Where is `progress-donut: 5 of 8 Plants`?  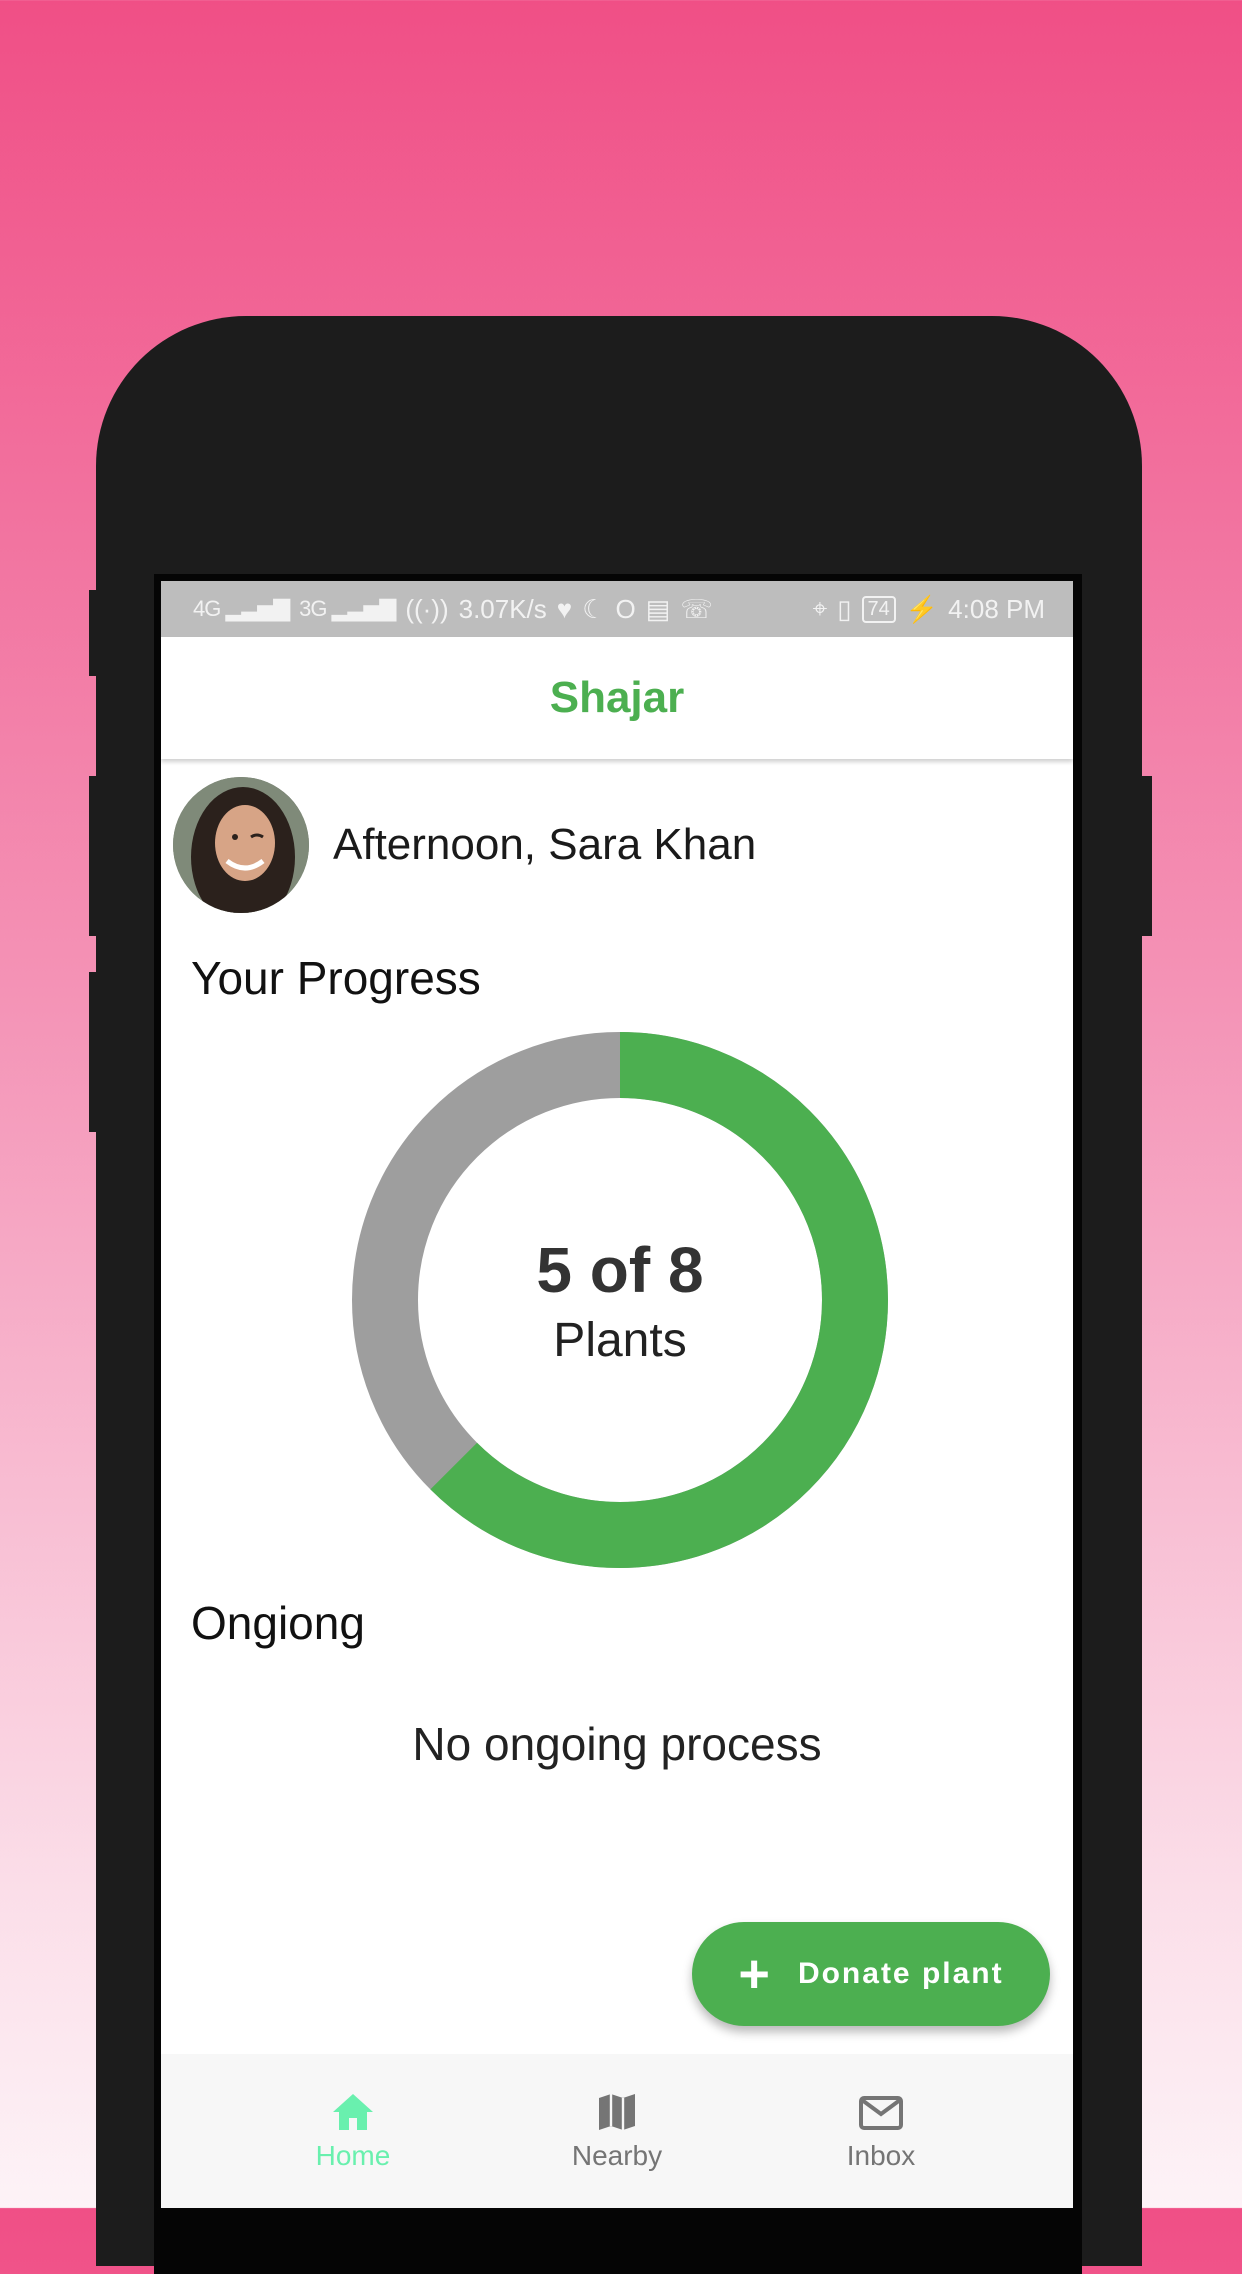
progress-donut: 5 of 8 Plants is located at coordinates (620, 1300).